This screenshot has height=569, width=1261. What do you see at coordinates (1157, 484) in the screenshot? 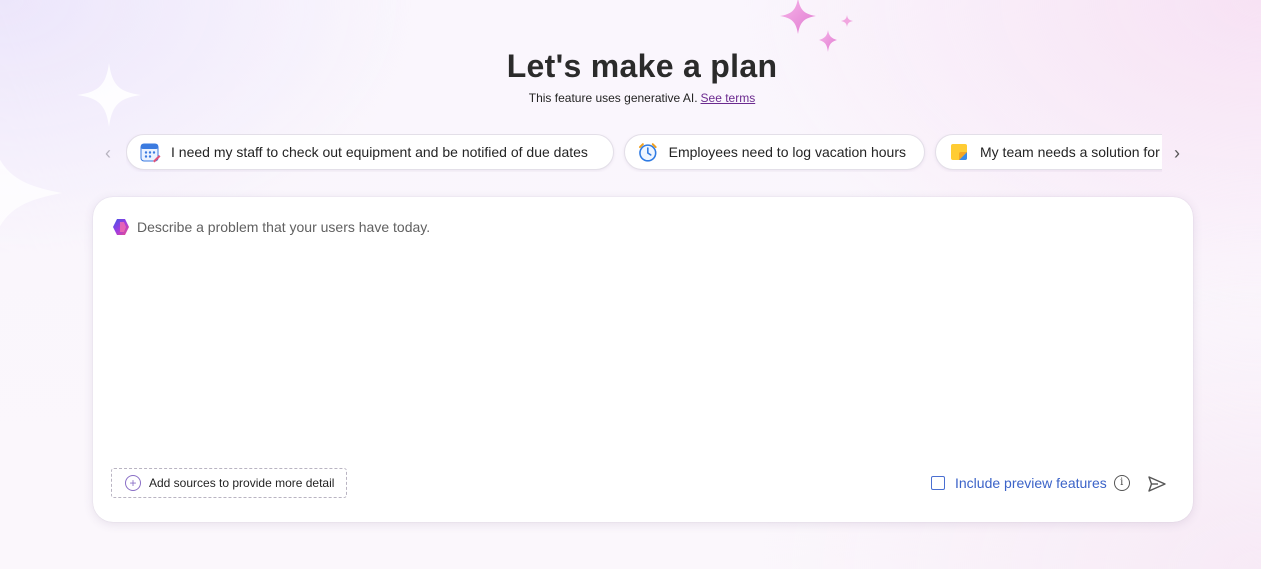
I see `send-icon` at bounding box center [1157, 484].